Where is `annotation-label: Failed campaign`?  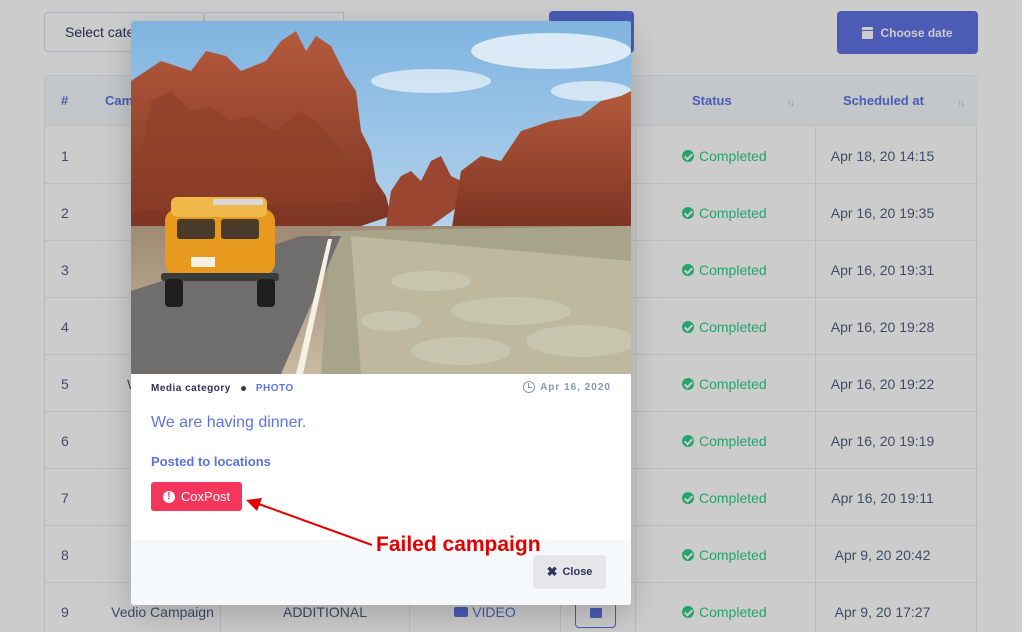 annotation-label: Failed campaign is located at coordinates (458, 544).